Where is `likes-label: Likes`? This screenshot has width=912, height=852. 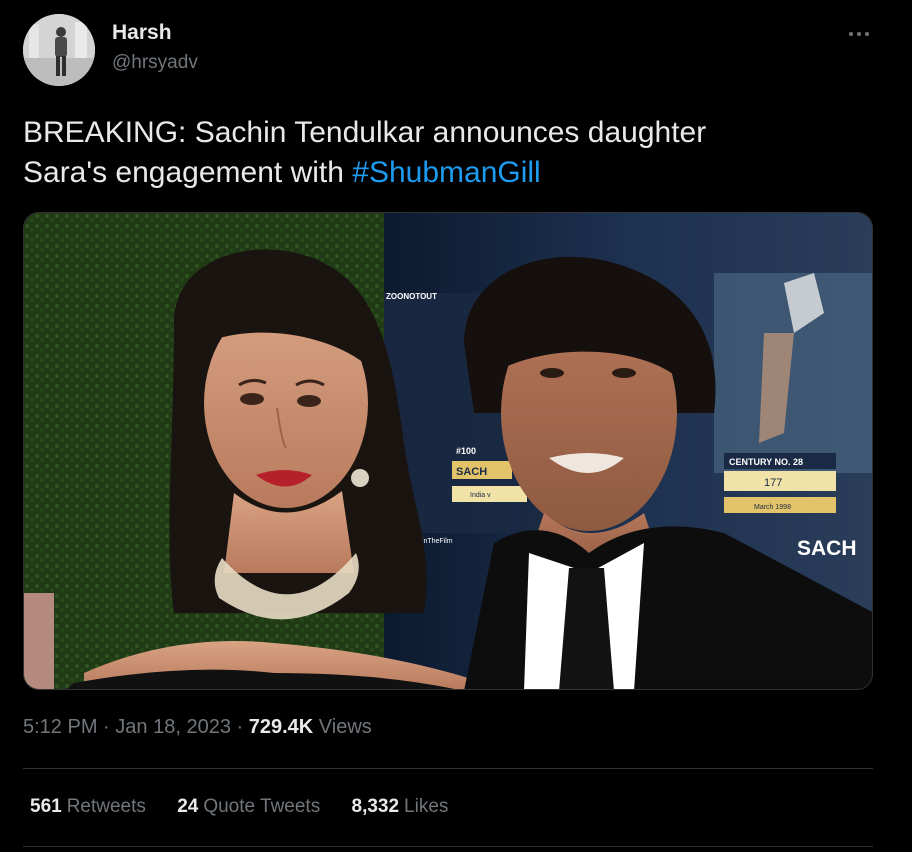 likes-label: Likes is located at coordinates (426, 806).